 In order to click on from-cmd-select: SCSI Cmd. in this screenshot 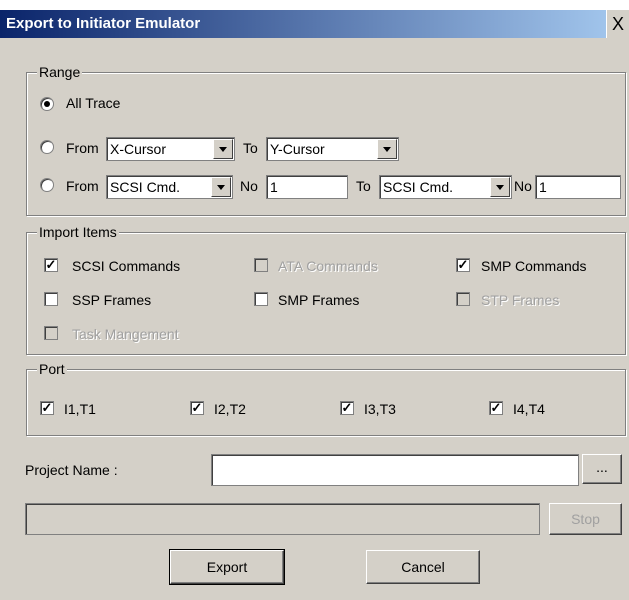, I will do `click(169, 187)`.